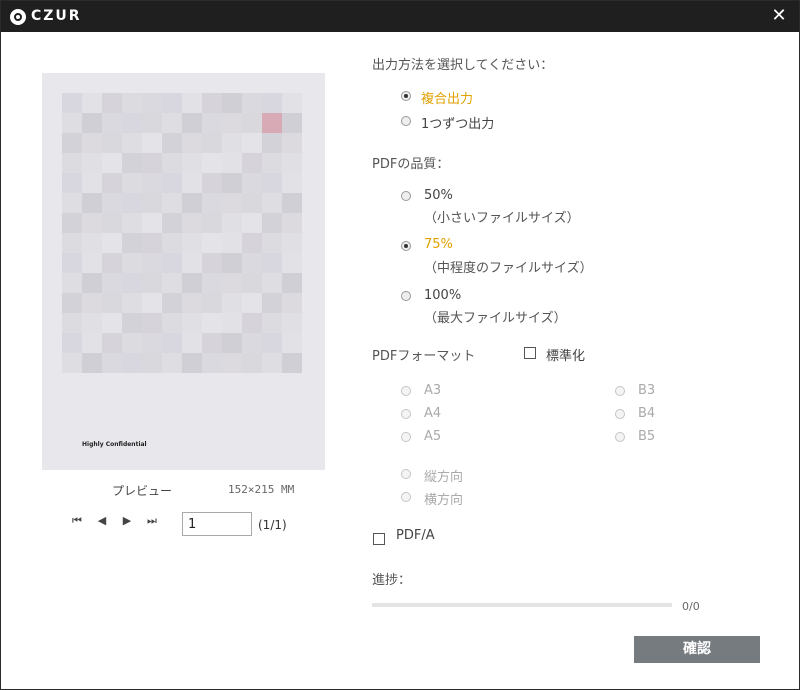 The width and height of the screenshot is (800, 690). Describe the element at coordinates (406, 391) in the screenshot. I see `size-a3-radio` at that location.